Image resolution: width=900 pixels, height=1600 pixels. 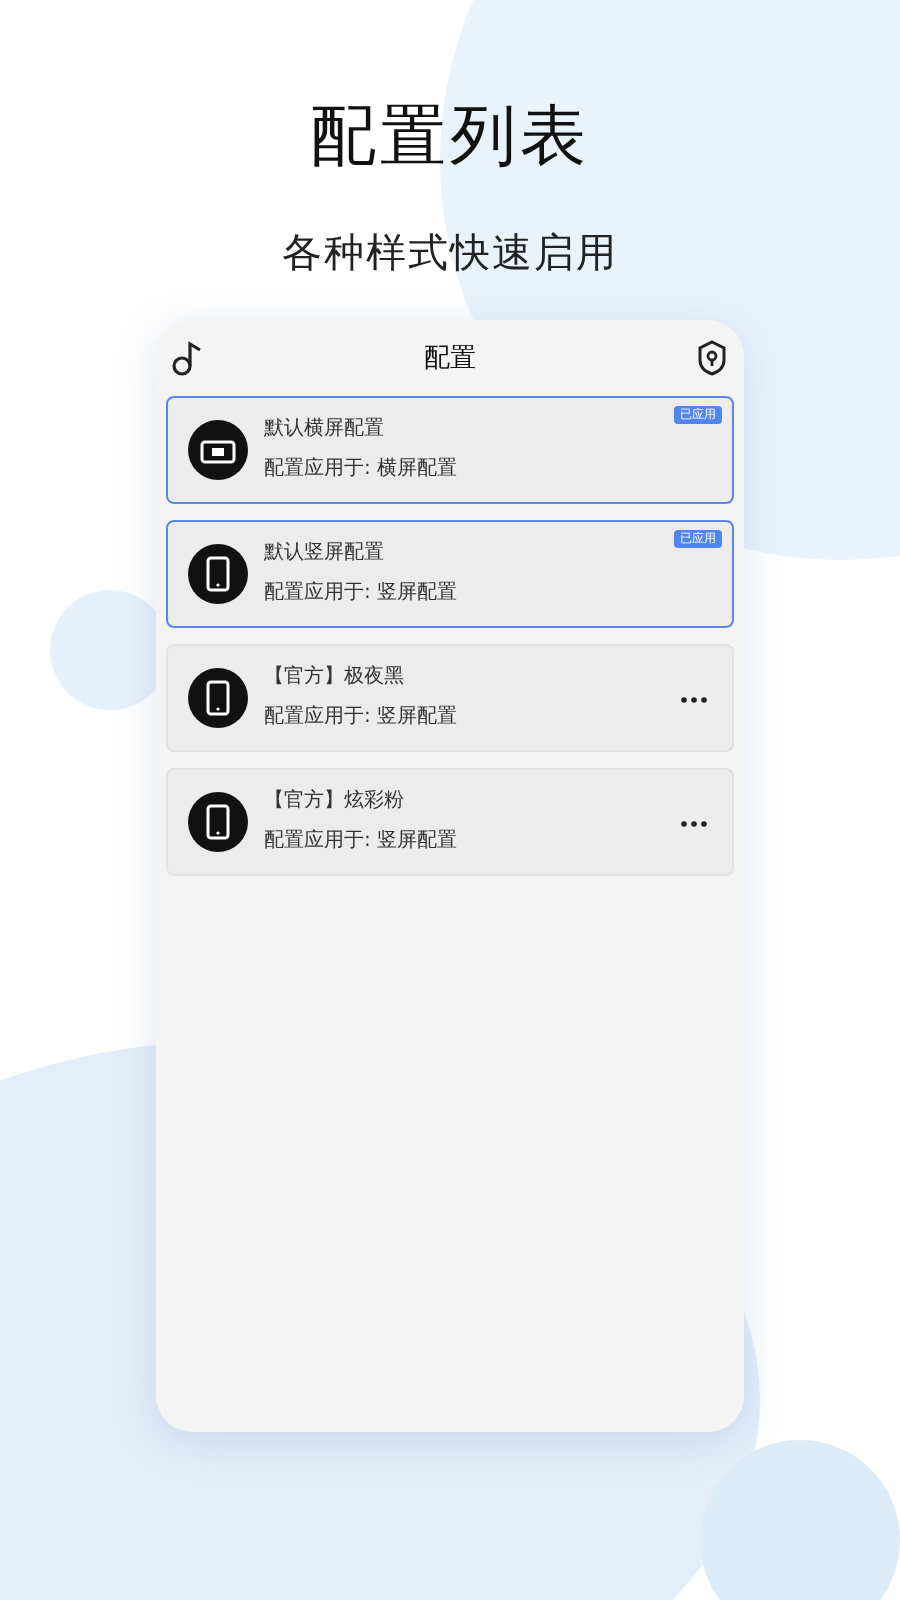 I want to click on music-note-icon, so click(x=188, y=358).